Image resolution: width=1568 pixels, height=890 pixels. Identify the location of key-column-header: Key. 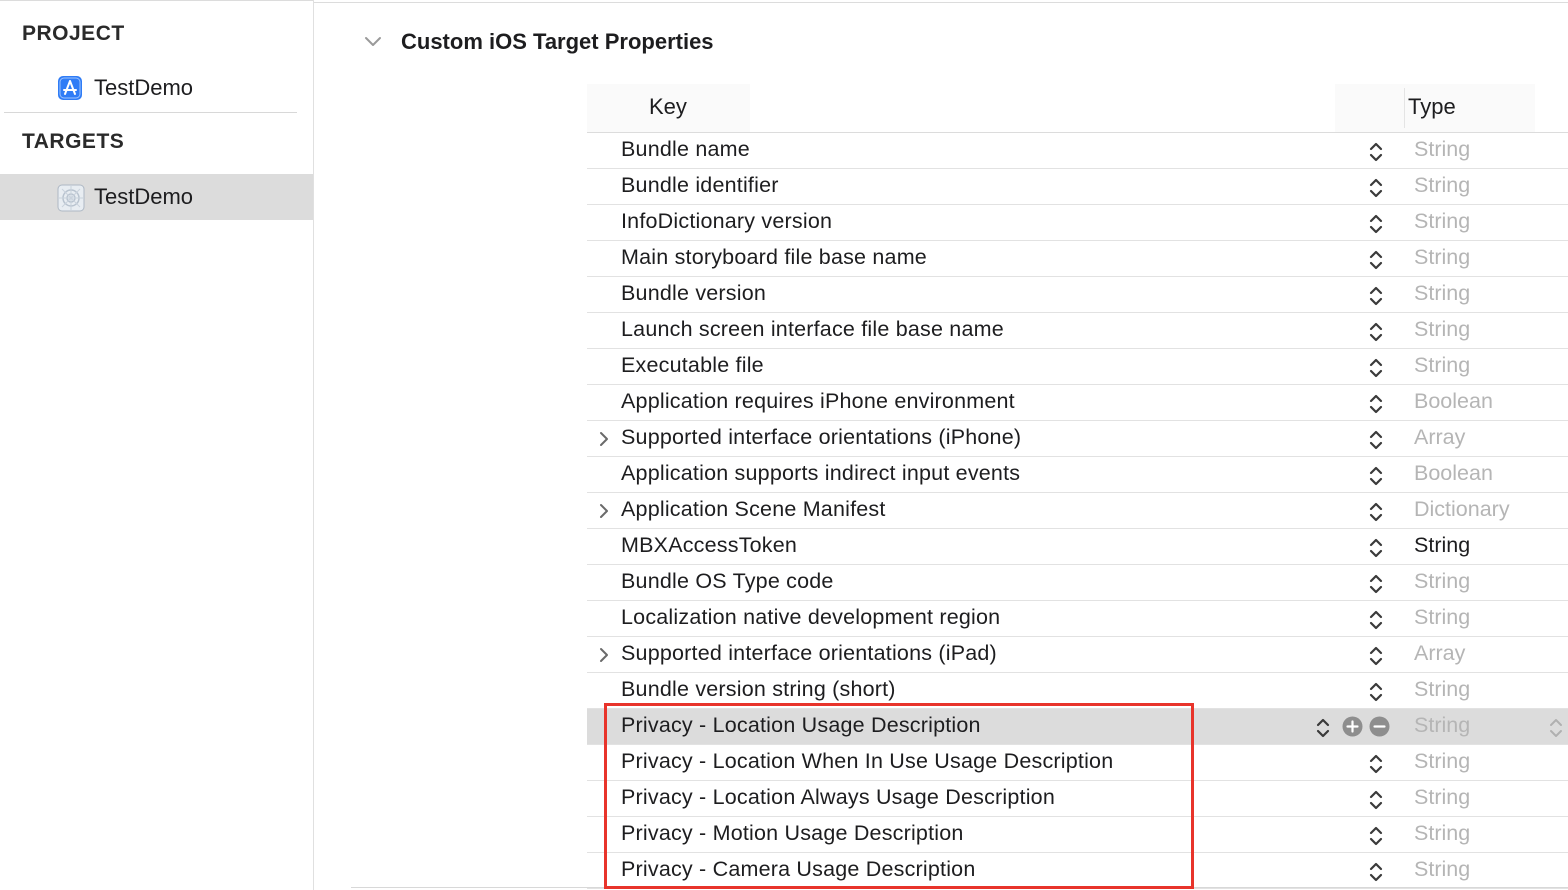
(668, 107).